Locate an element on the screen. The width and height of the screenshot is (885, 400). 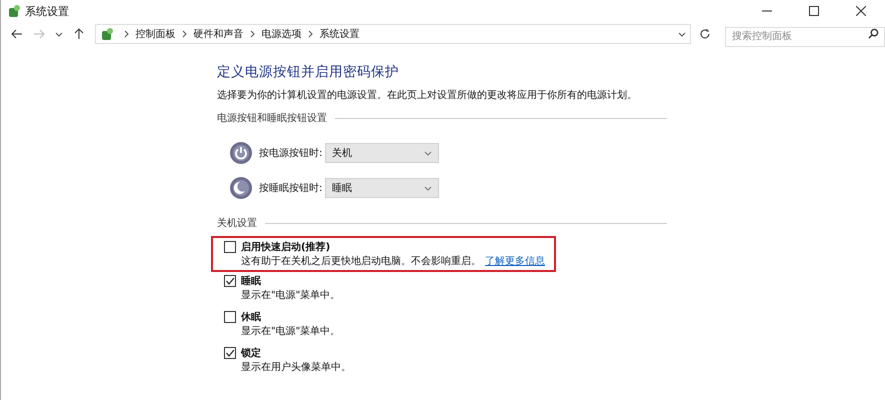
search-icon is located at coordinates (873, 33).